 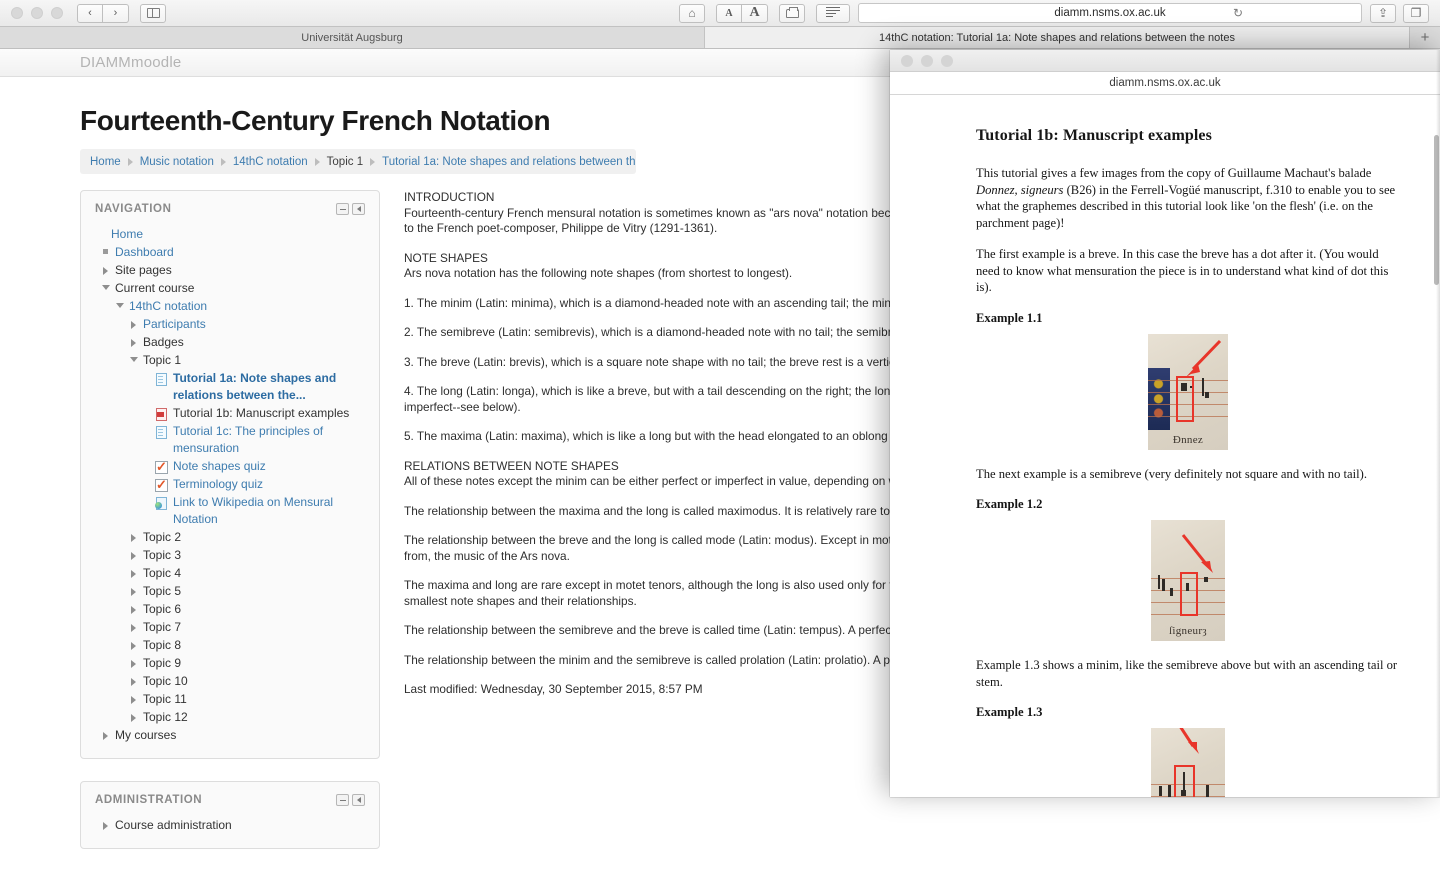 What do you see at coordinates (239, 306) in the screenshot?
I see `nav-item-14thc-notation: 14thC notation` at bounding box center [239, 306].